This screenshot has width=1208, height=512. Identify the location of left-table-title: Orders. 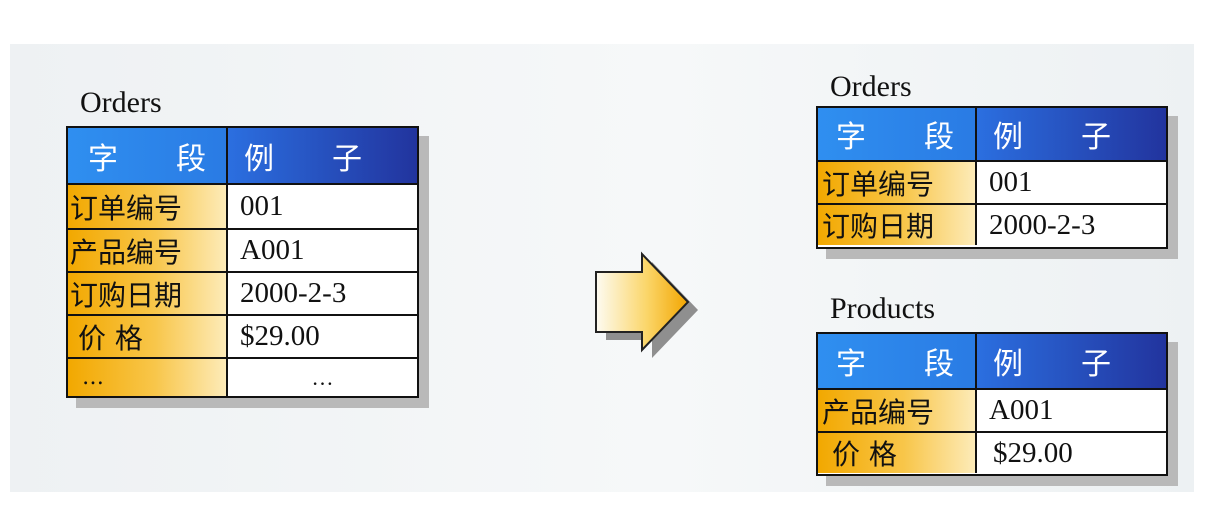
(121, 102).